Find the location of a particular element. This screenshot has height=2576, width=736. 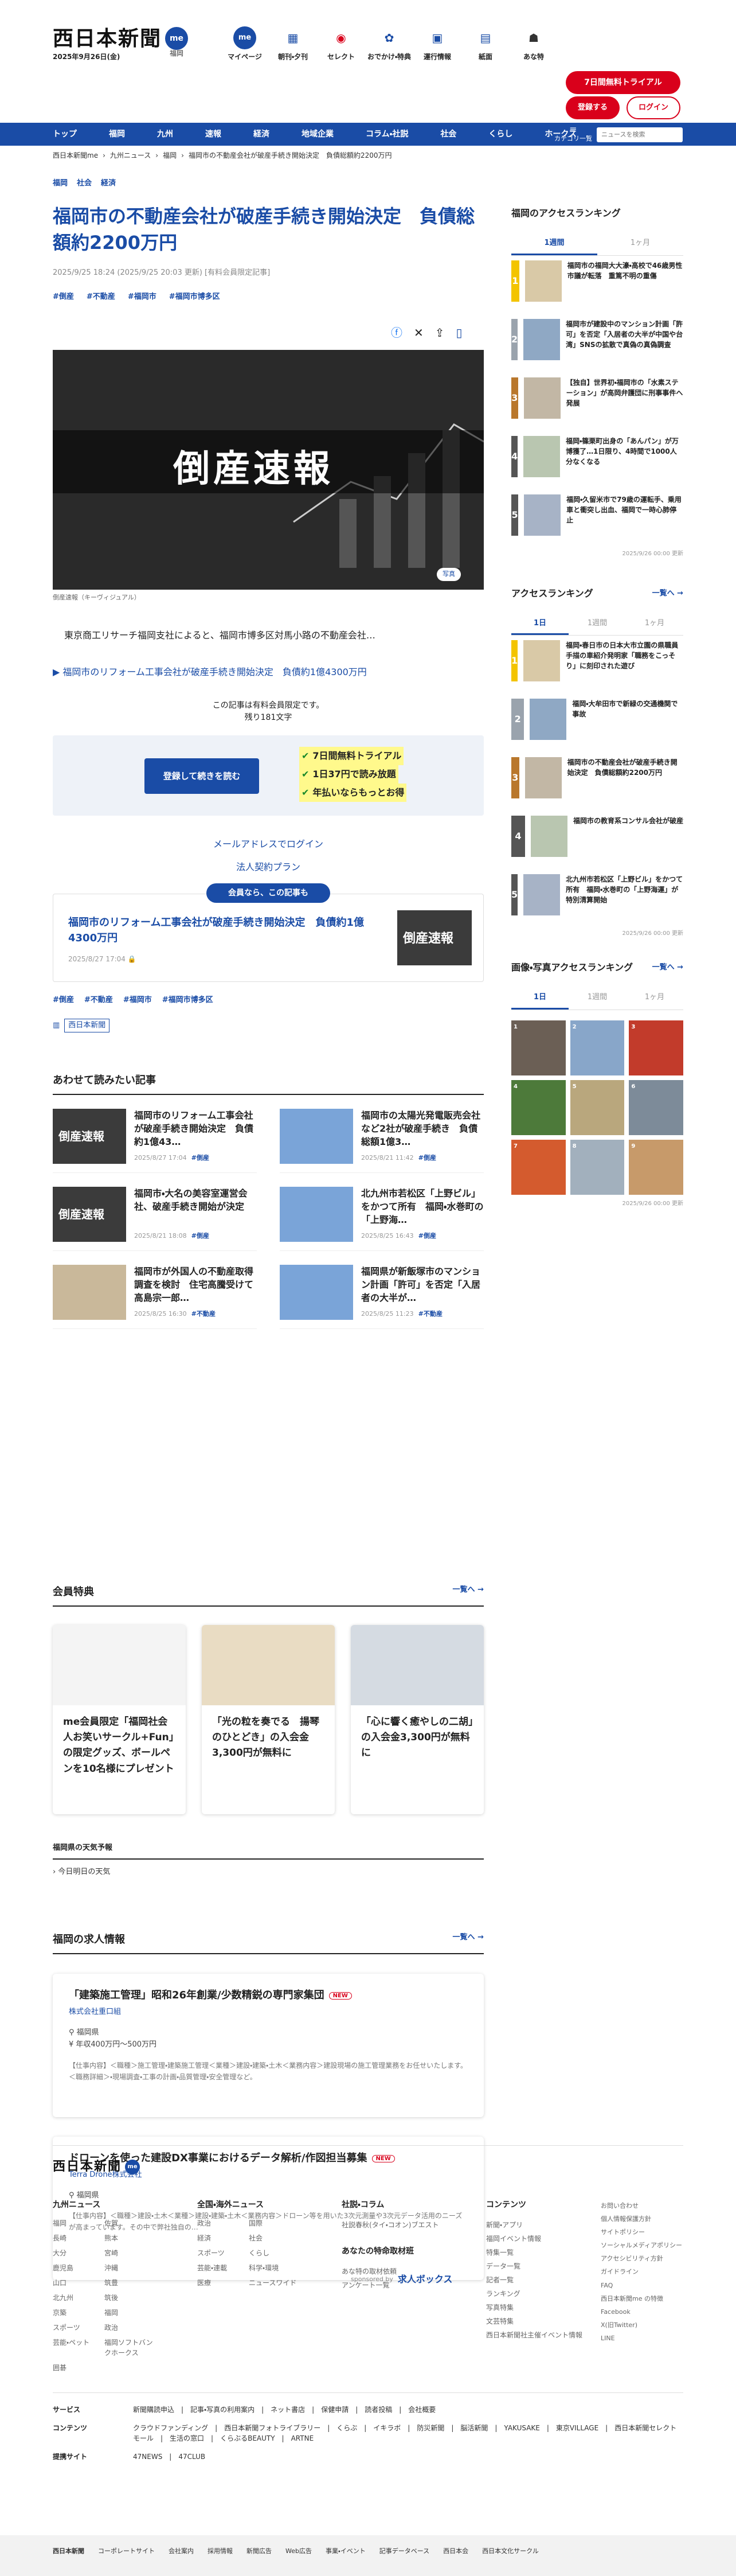

login-button: ログイン is located at coordinates (653, 107).